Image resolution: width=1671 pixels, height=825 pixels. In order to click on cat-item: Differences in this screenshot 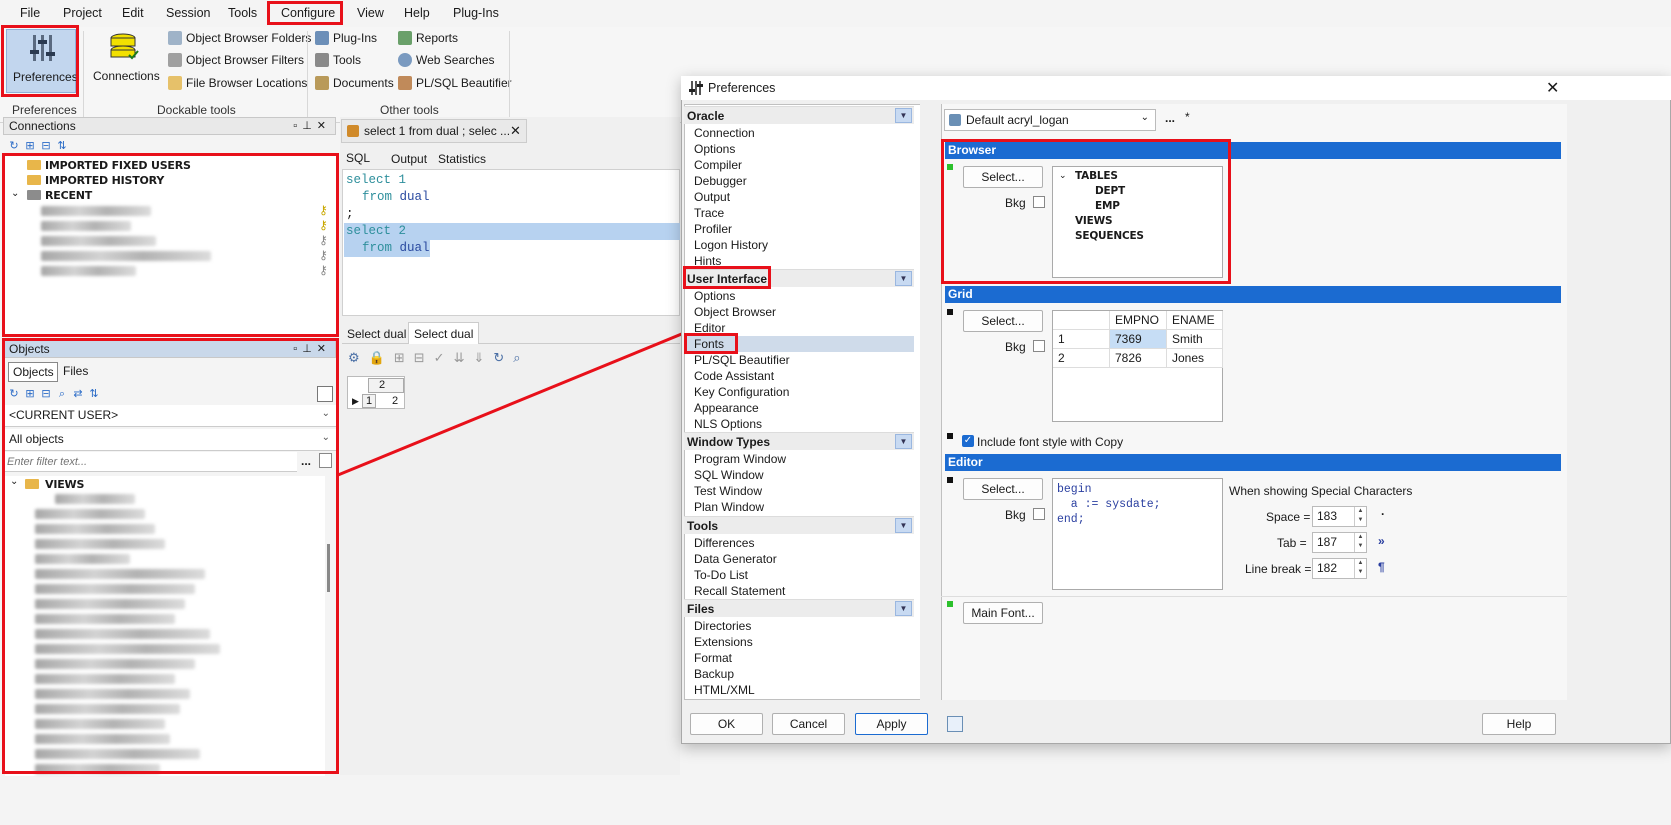, I will do `click(724, 543)`.